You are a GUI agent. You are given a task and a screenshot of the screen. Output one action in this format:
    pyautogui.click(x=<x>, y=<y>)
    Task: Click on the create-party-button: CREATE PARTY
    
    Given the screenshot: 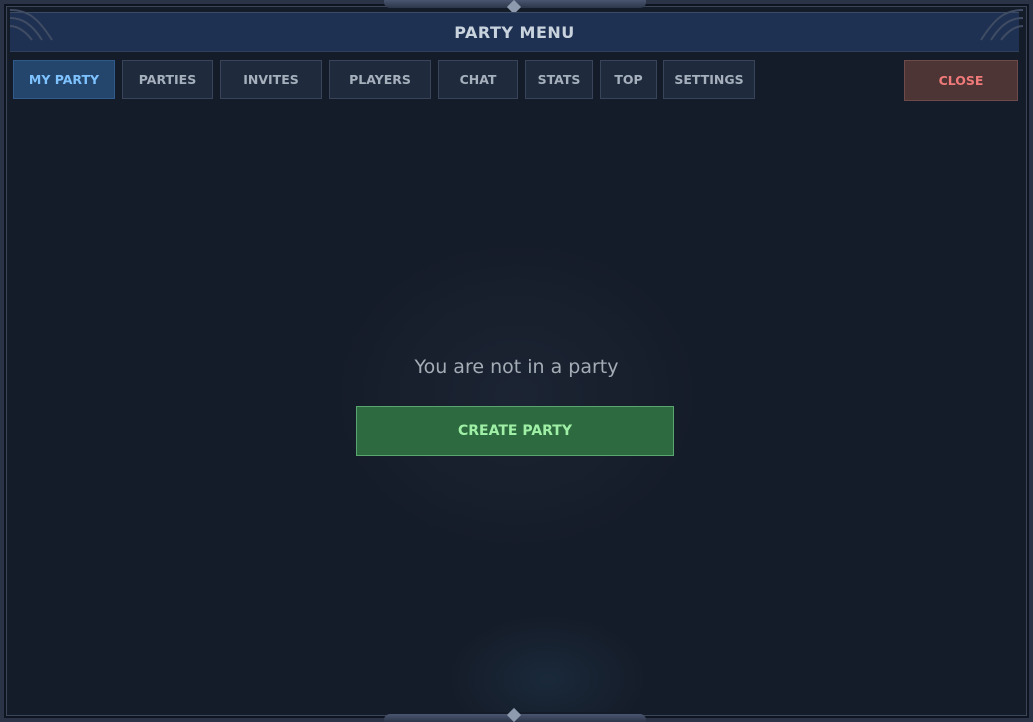 What is the action you would take?
    pyautogui.click(x=515, y=431)
    